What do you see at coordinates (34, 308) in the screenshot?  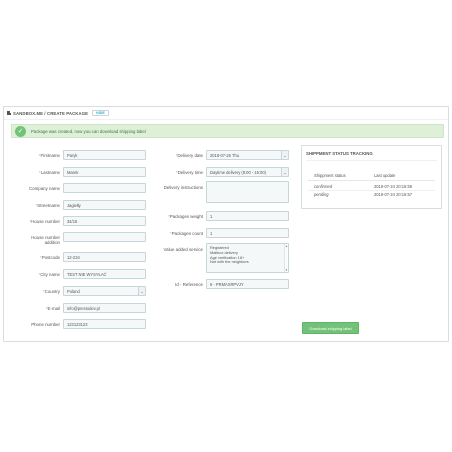 I see `email-label: E-mail` at bounding box center [34, 308].